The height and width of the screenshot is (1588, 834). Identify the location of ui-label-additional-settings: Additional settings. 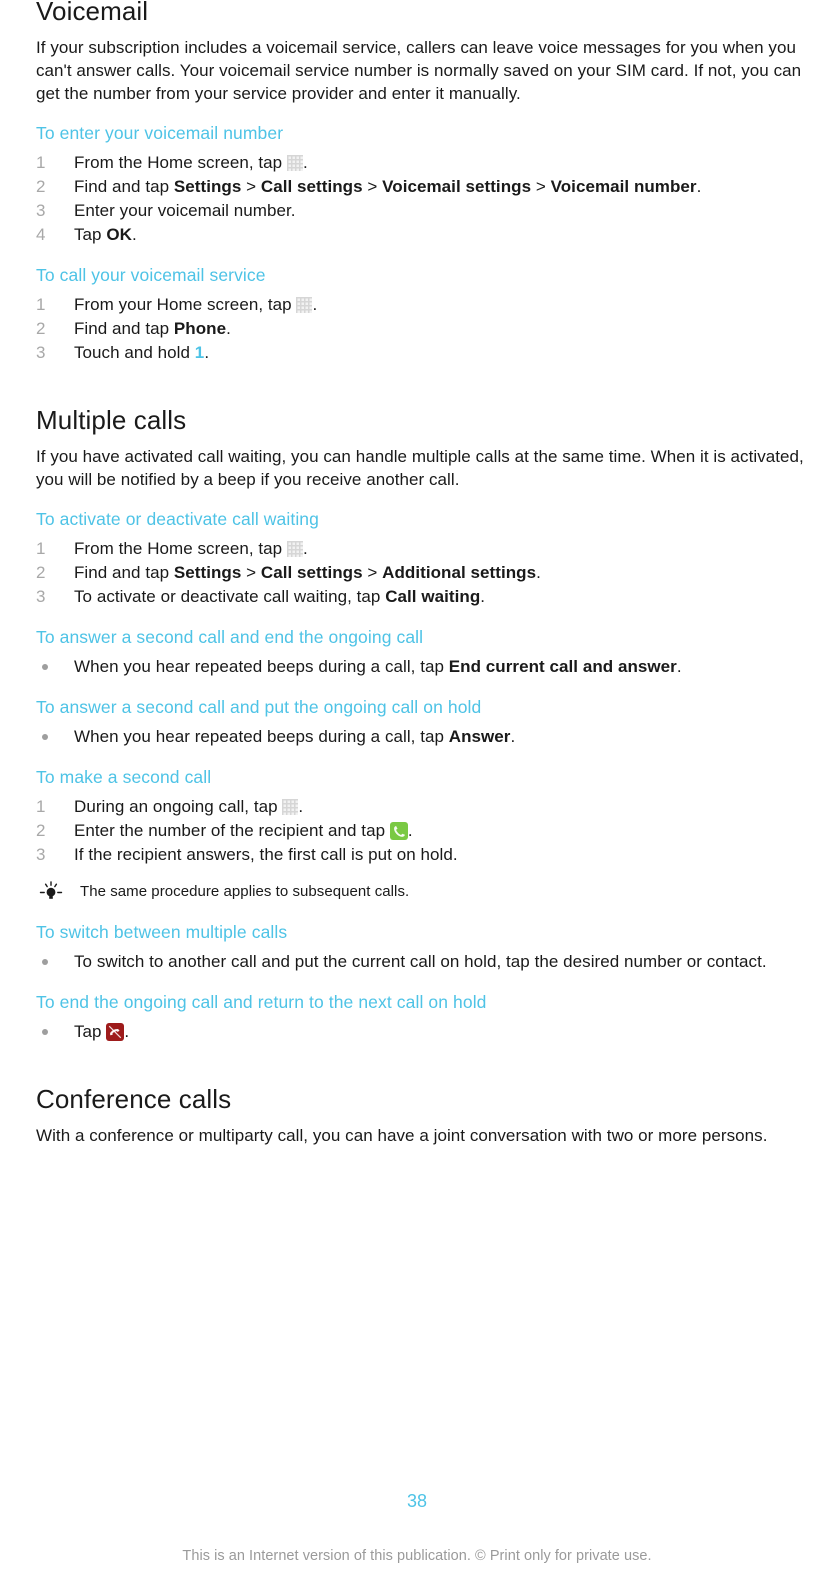
(459, 572).